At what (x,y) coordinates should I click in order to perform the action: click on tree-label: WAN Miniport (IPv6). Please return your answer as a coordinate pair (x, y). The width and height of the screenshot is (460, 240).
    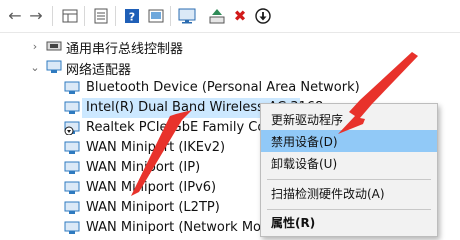
    Looking at the image, I should click on (151, 187).